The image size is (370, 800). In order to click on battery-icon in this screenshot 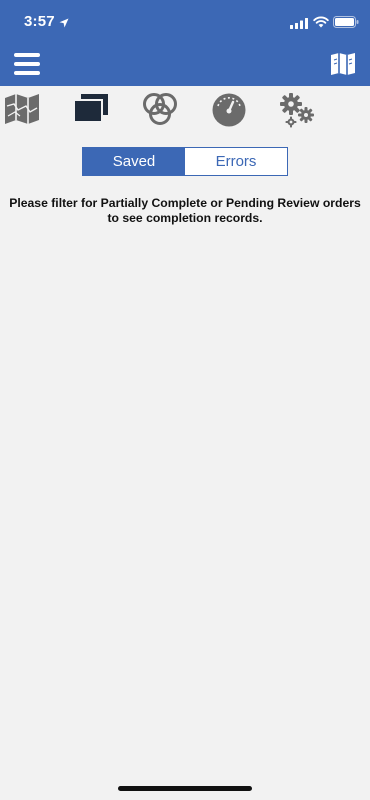, I will do `click(346, 24)`.